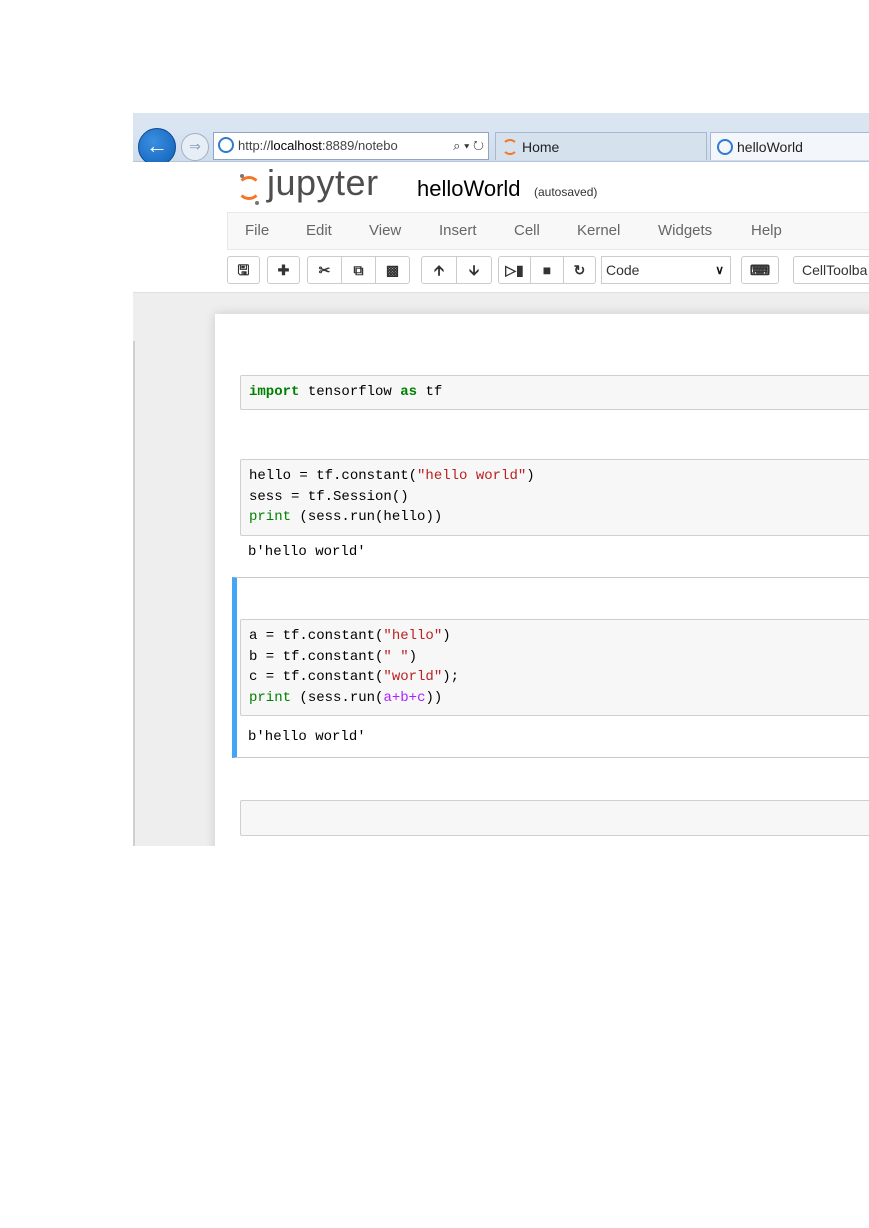 The height and width of the screenshot is (1228, 869). I want to click on address-tools: ⌕ ▾ ↻, so click(466, 146).